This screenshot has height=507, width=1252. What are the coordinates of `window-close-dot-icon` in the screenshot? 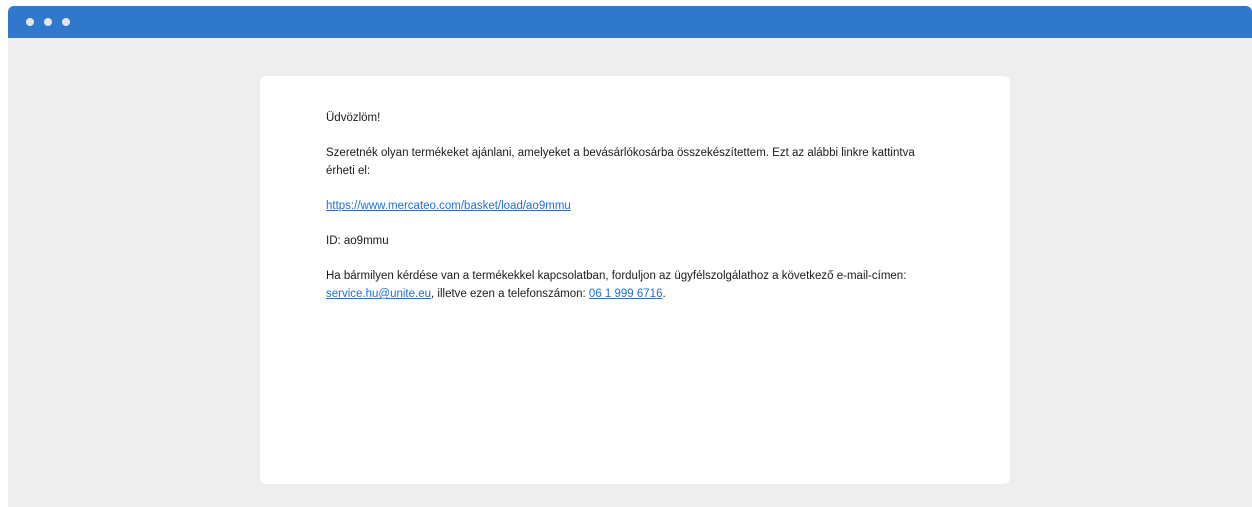 It's located at (30, 22).